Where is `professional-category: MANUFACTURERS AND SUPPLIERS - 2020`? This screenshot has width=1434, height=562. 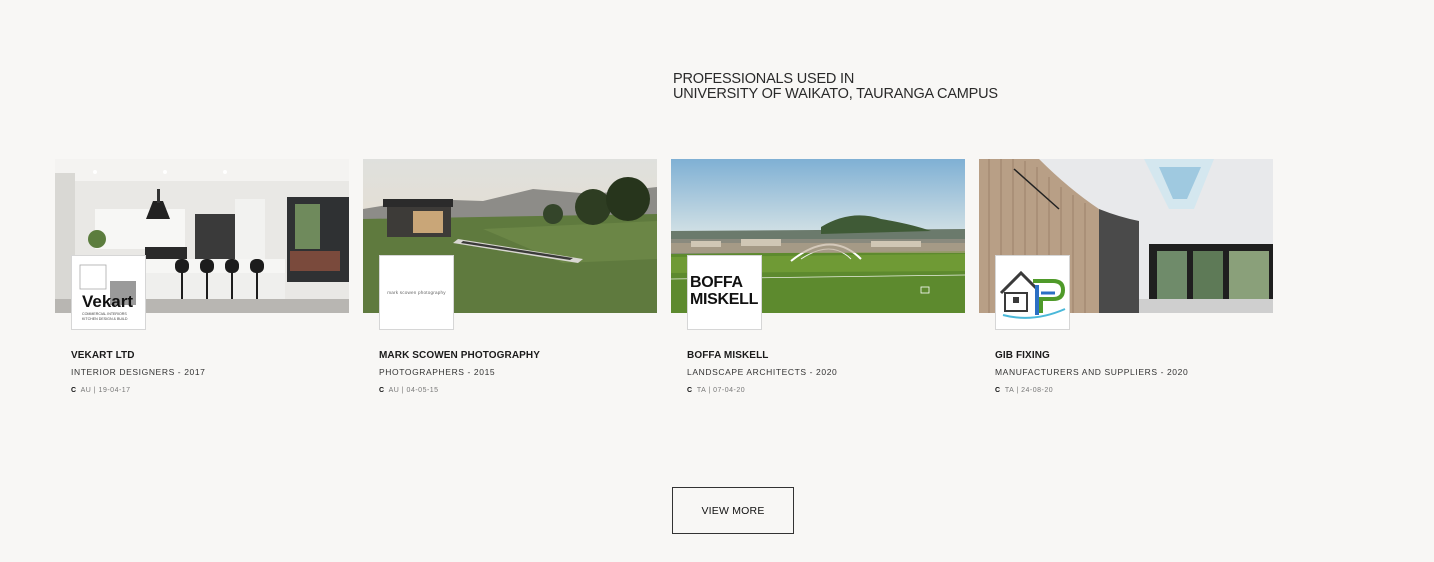
professional-category: MANUFACTURERS AND SUPPLIERS - 2020 is located at coordinates (1092, 372).